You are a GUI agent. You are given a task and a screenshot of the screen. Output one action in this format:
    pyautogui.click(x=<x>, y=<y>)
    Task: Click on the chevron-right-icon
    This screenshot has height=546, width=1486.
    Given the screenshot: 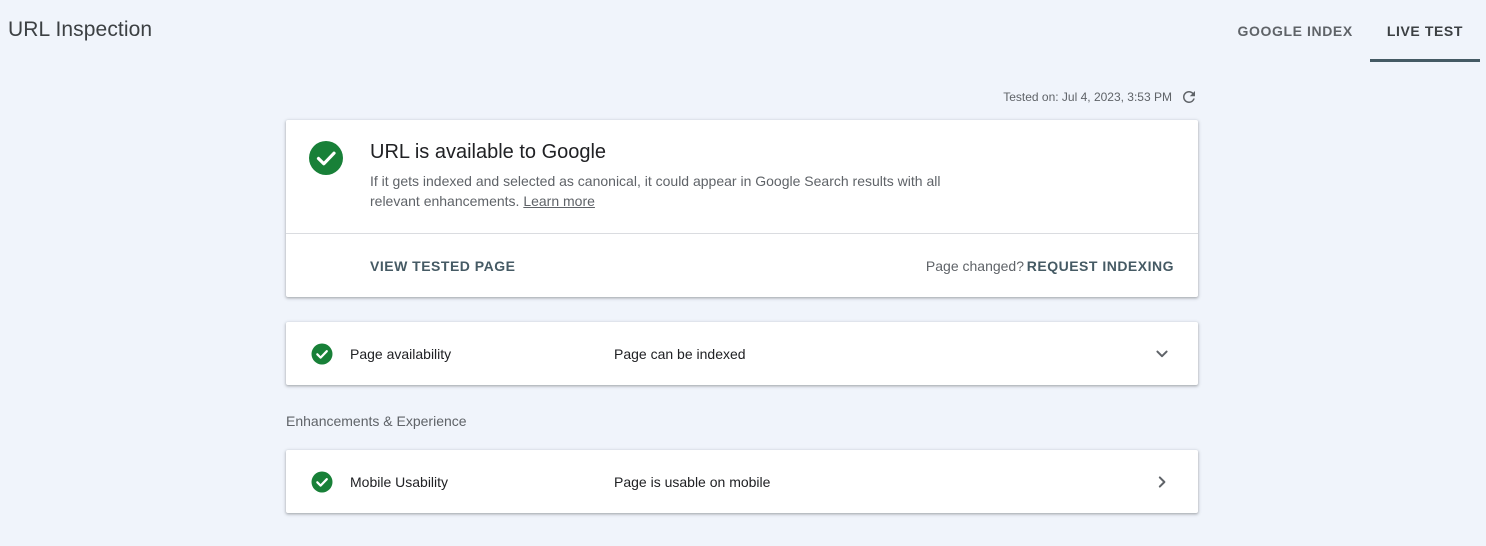 What is the action you would take?
    pyautogui.click(x=1162, y=482)
    